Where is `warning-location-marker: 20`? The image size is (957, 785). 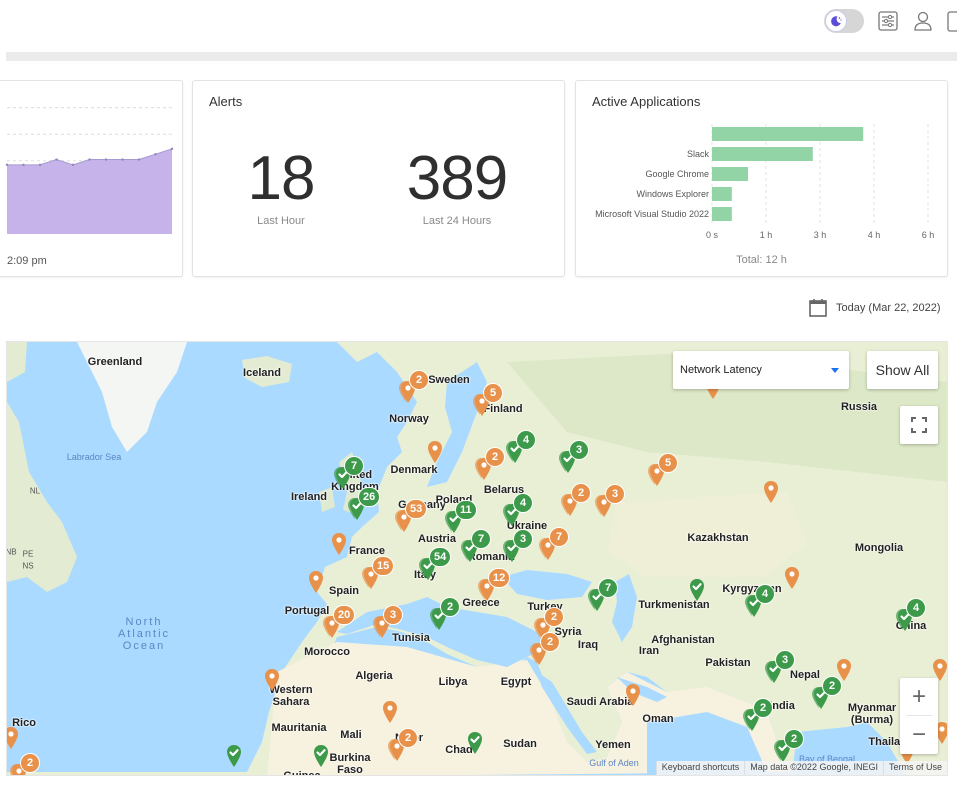 warning-location-marker: 20 is located at coordinates (339, 622).